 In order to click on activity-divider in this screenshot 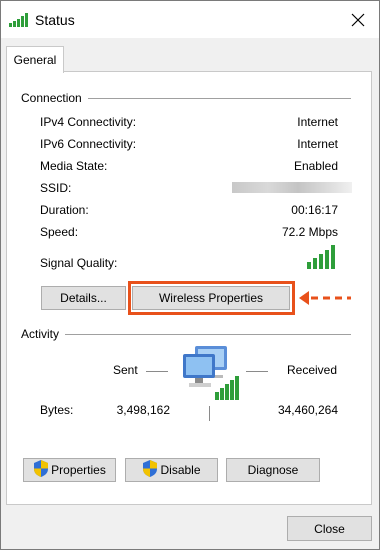, I will do `click(186, 334)`.